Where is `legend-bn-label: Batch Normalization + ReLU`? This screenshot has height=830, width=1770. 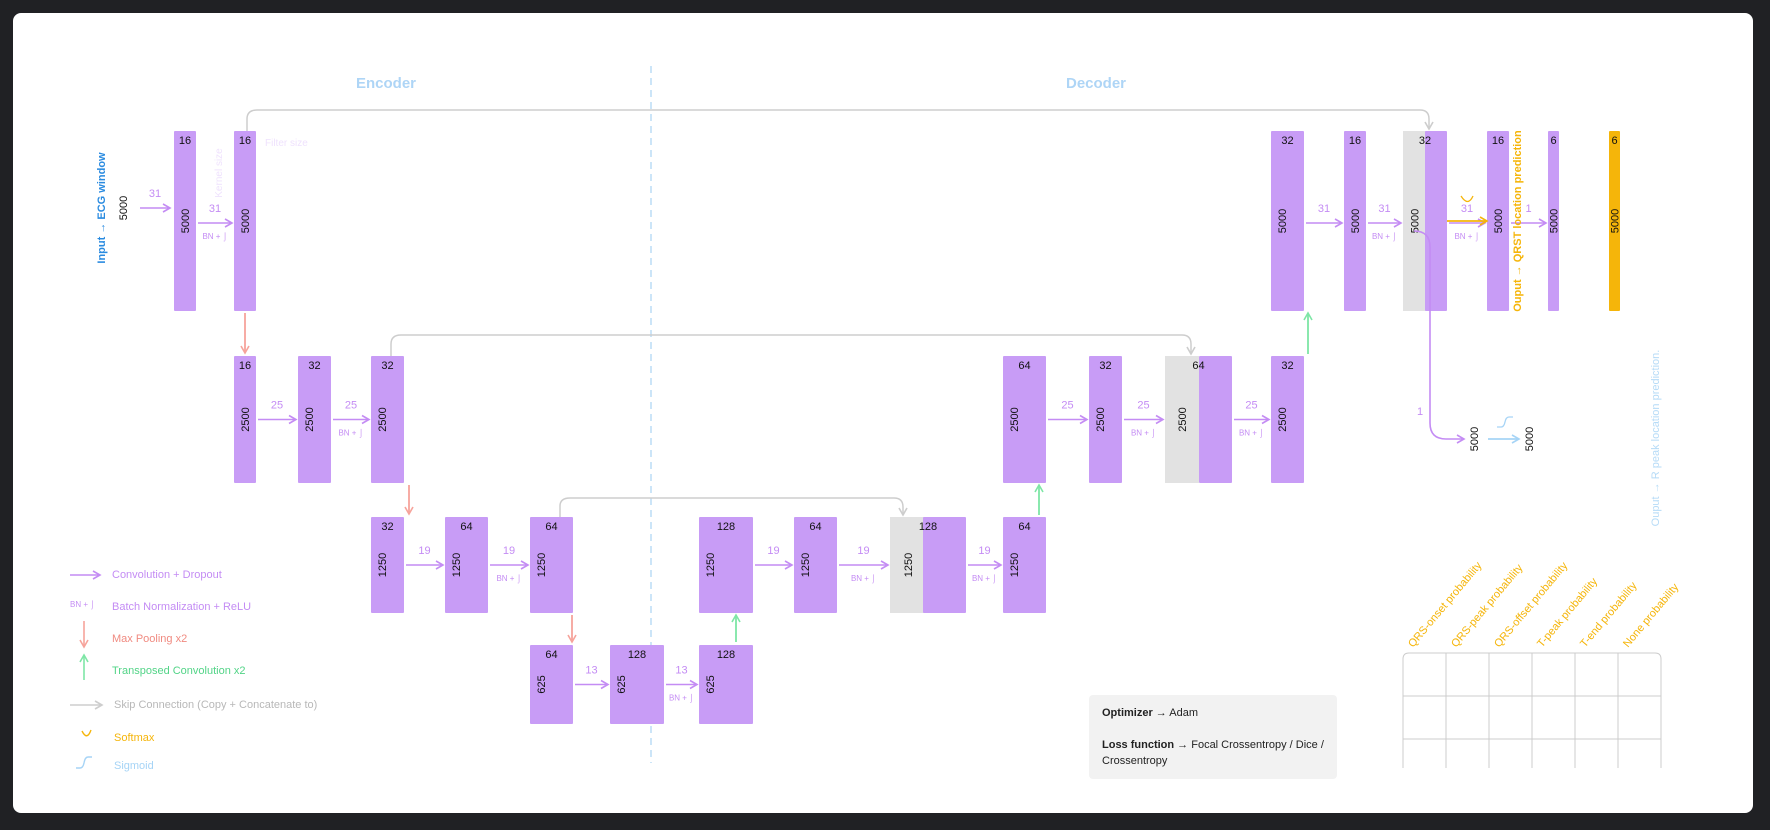
legend-bn-label: Batch Normalization + ReLU is located at coordinates (182, 607).